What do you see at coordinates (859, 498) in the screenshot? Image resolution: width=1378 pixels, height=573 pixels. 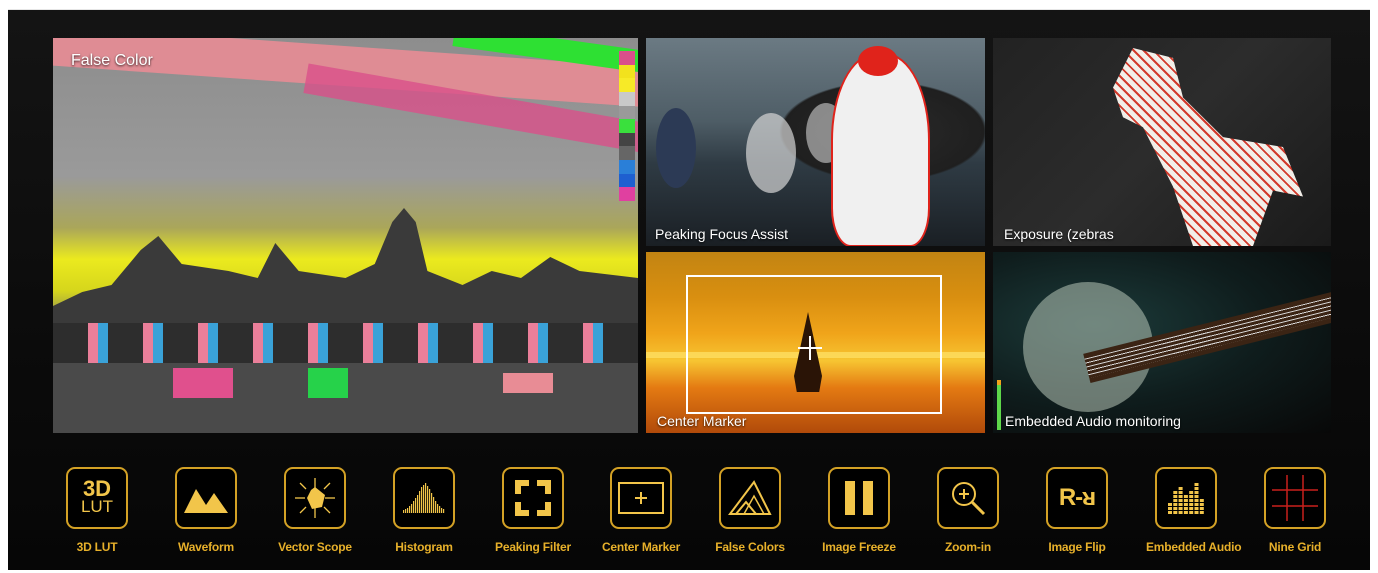 I see `pause-icon` at bounding box center [859, 498].